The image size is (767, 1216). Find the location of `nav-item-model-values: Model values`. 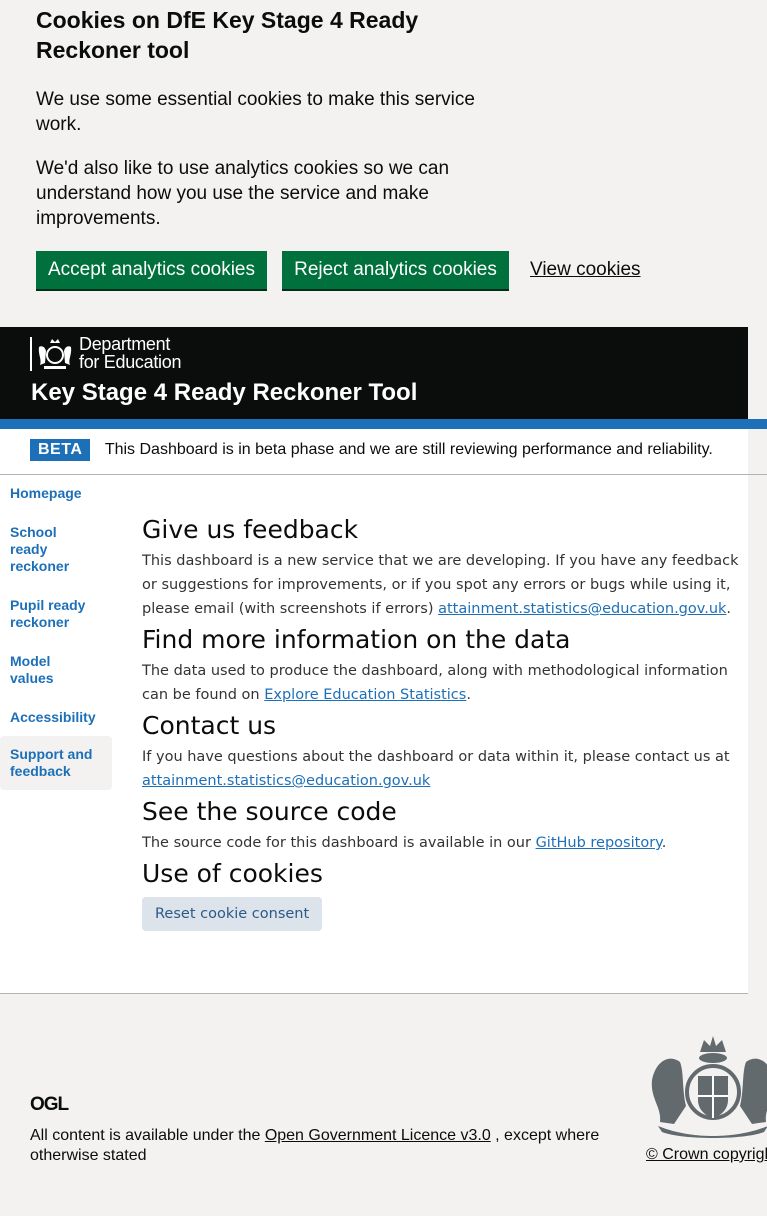

nav-item-model-values: Model values is located at coordinates (56, 670).